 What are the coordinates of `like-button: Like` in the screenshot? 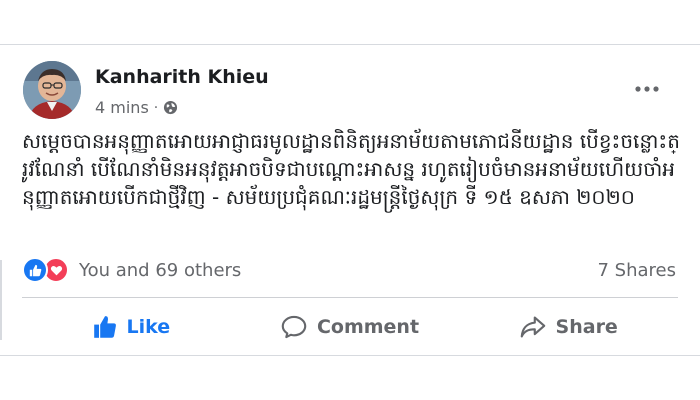 It's located at (131, 327).